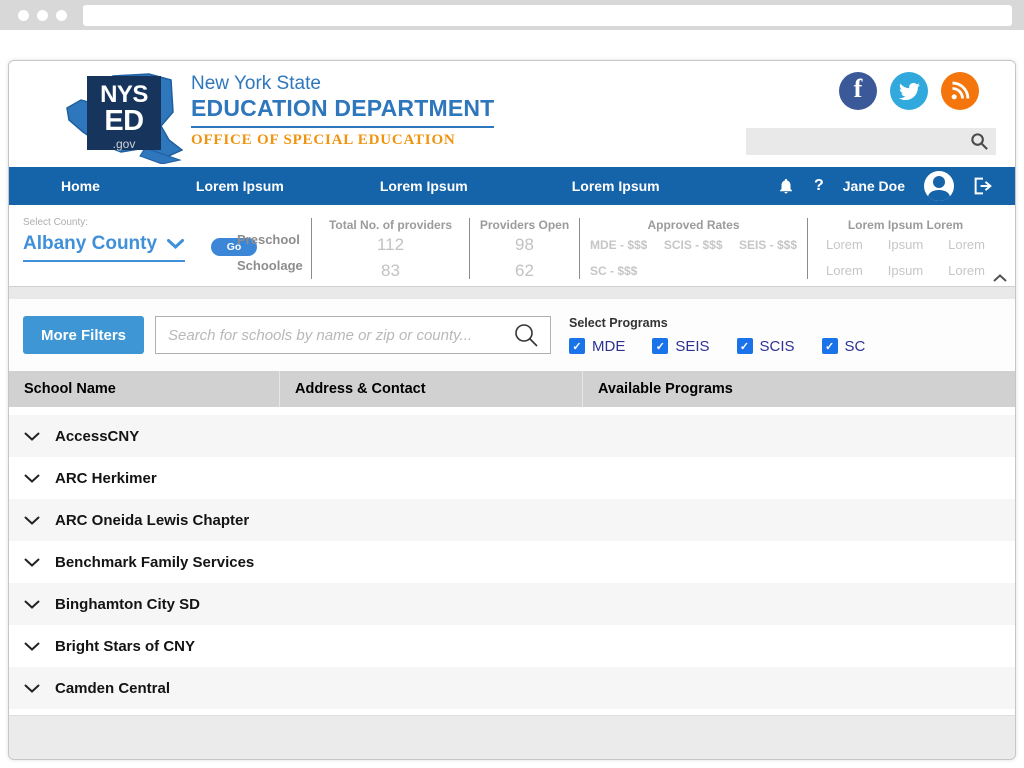 The width and height of the screenshot is (1024, 768). What do you see at coordinates (524, 270) in the screenshot?
I see `stat-value: 62` at bounding box center [524, 270].